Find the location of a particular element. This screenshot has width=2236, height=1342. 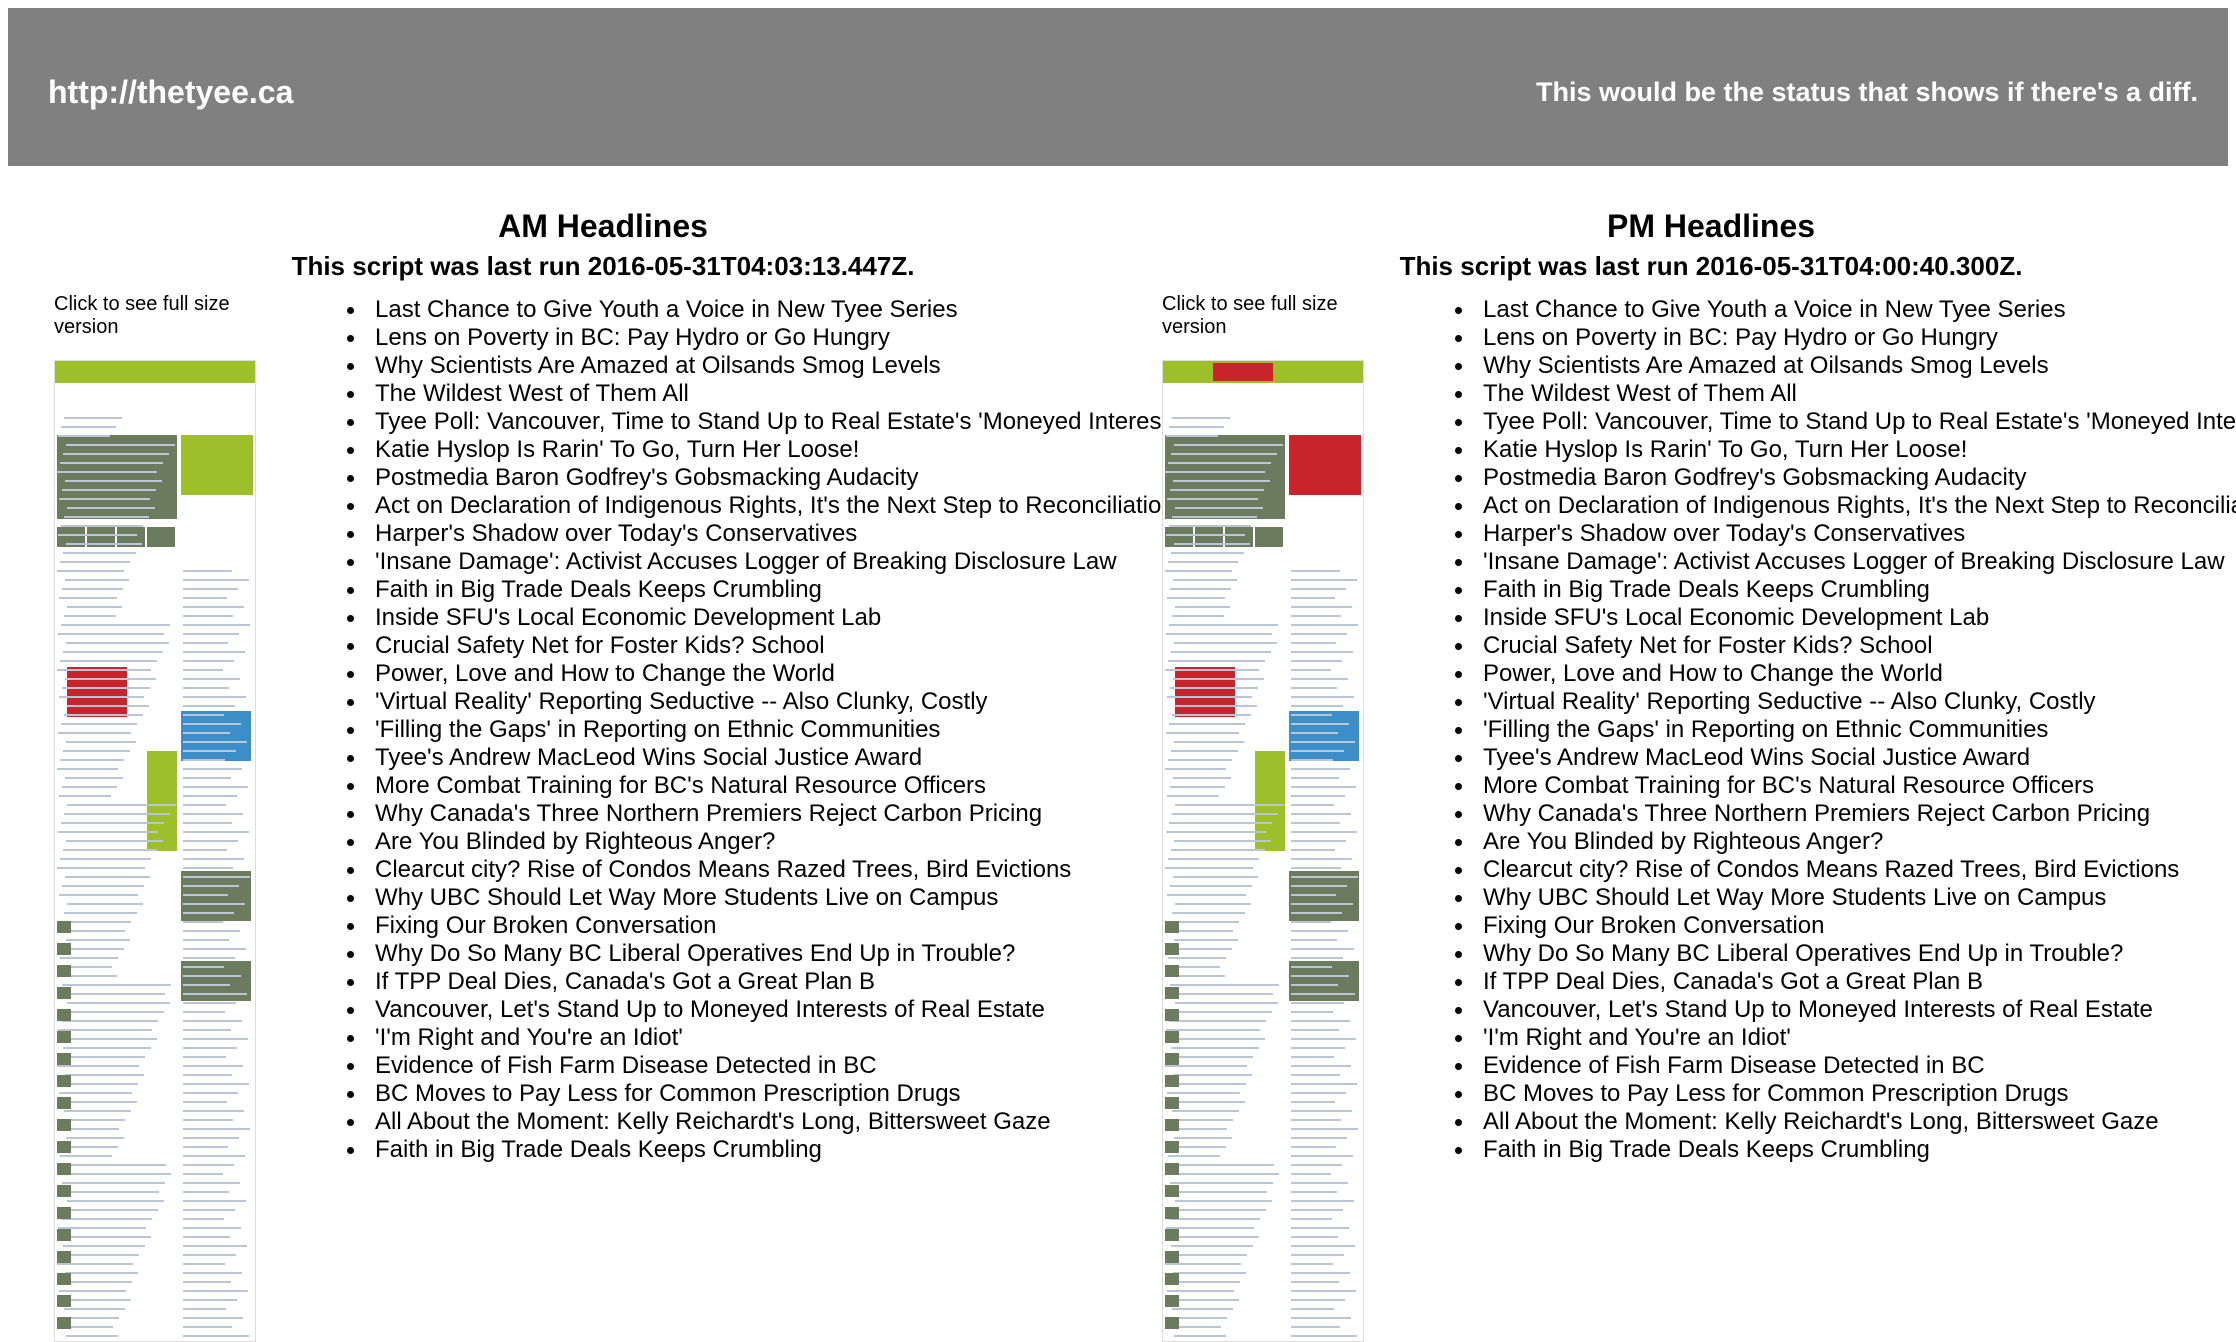

am-screenshot-thumbnail is located at coordinates (155, 851).